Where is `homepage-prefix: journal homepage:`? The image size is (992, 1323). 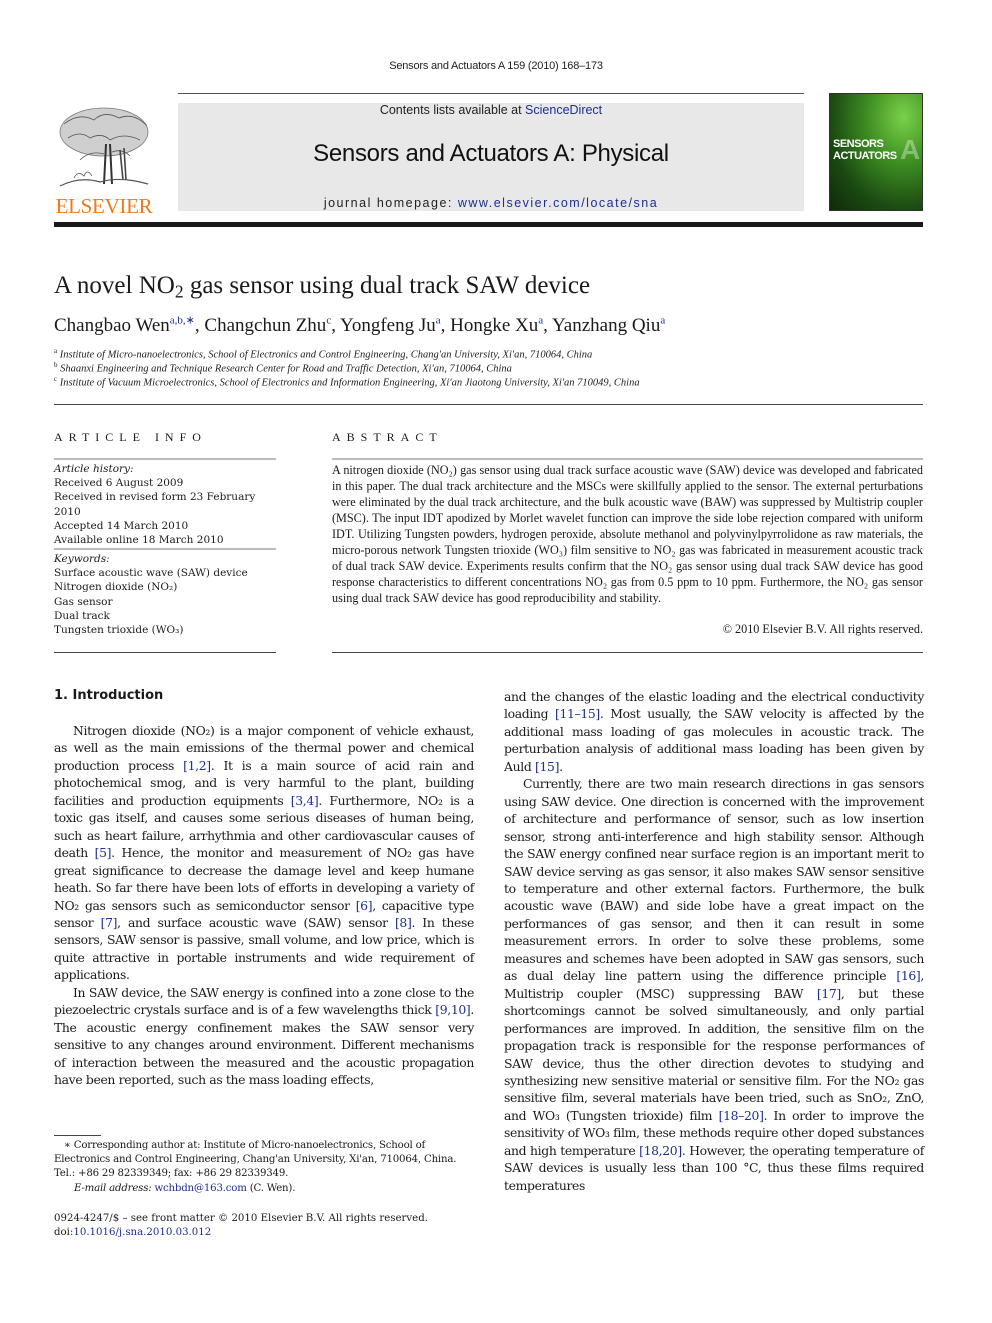 homepage-prefix: journal homepage: is located at coordinates (390, 203).